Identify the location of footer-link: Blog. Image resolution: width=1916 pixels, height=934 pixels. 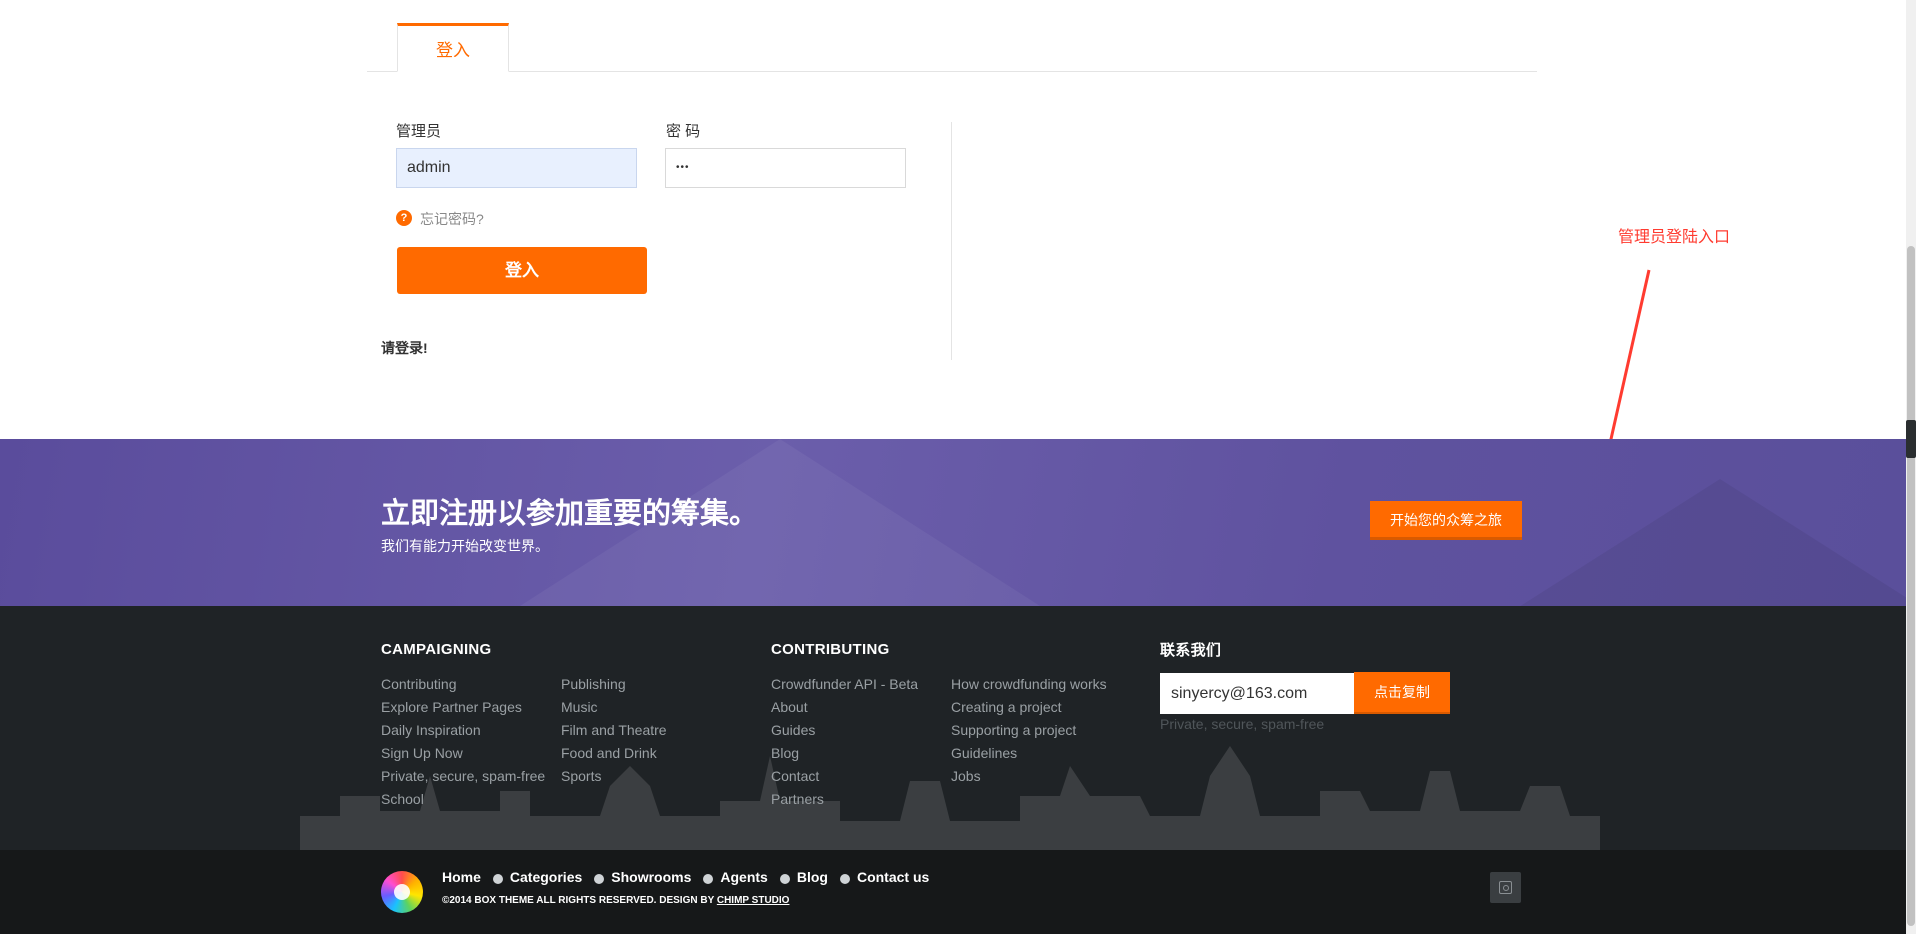
(785, 753).